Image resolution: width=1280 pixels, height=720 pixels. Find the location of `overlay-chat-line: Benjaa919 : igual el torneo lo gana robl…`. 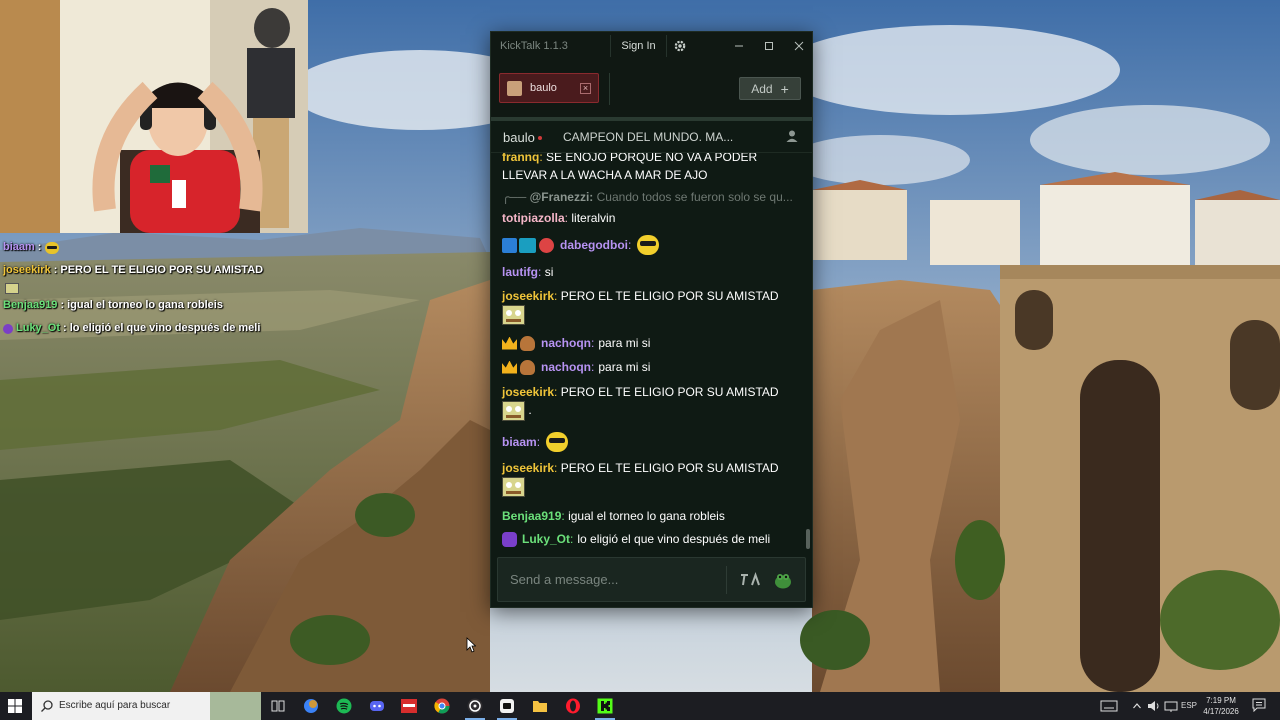

overlay-chat-line: Benjaa919 : igual el torneo lo gana robl… is located at coordinates (153, 305).